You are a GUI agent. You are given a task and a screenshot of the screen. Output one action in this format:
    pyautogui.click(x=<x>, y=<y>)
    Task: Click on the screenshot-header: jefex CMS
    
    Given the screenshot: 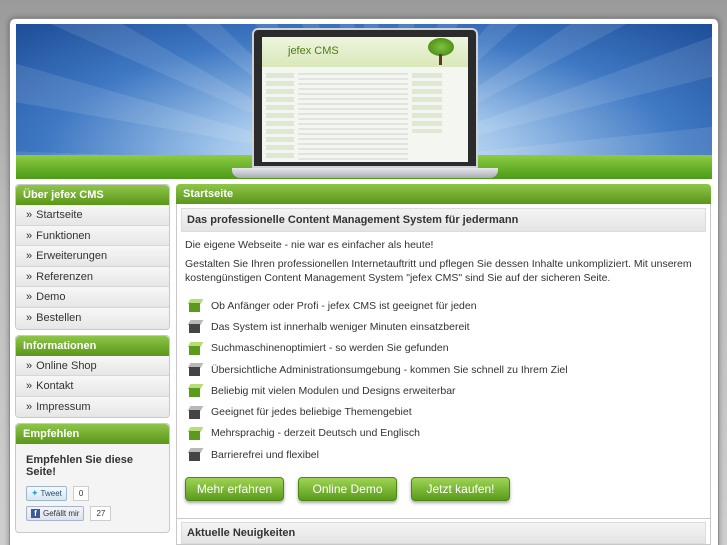 What is the action you would take?
    pyautogui.click(x=365, y=52)
    